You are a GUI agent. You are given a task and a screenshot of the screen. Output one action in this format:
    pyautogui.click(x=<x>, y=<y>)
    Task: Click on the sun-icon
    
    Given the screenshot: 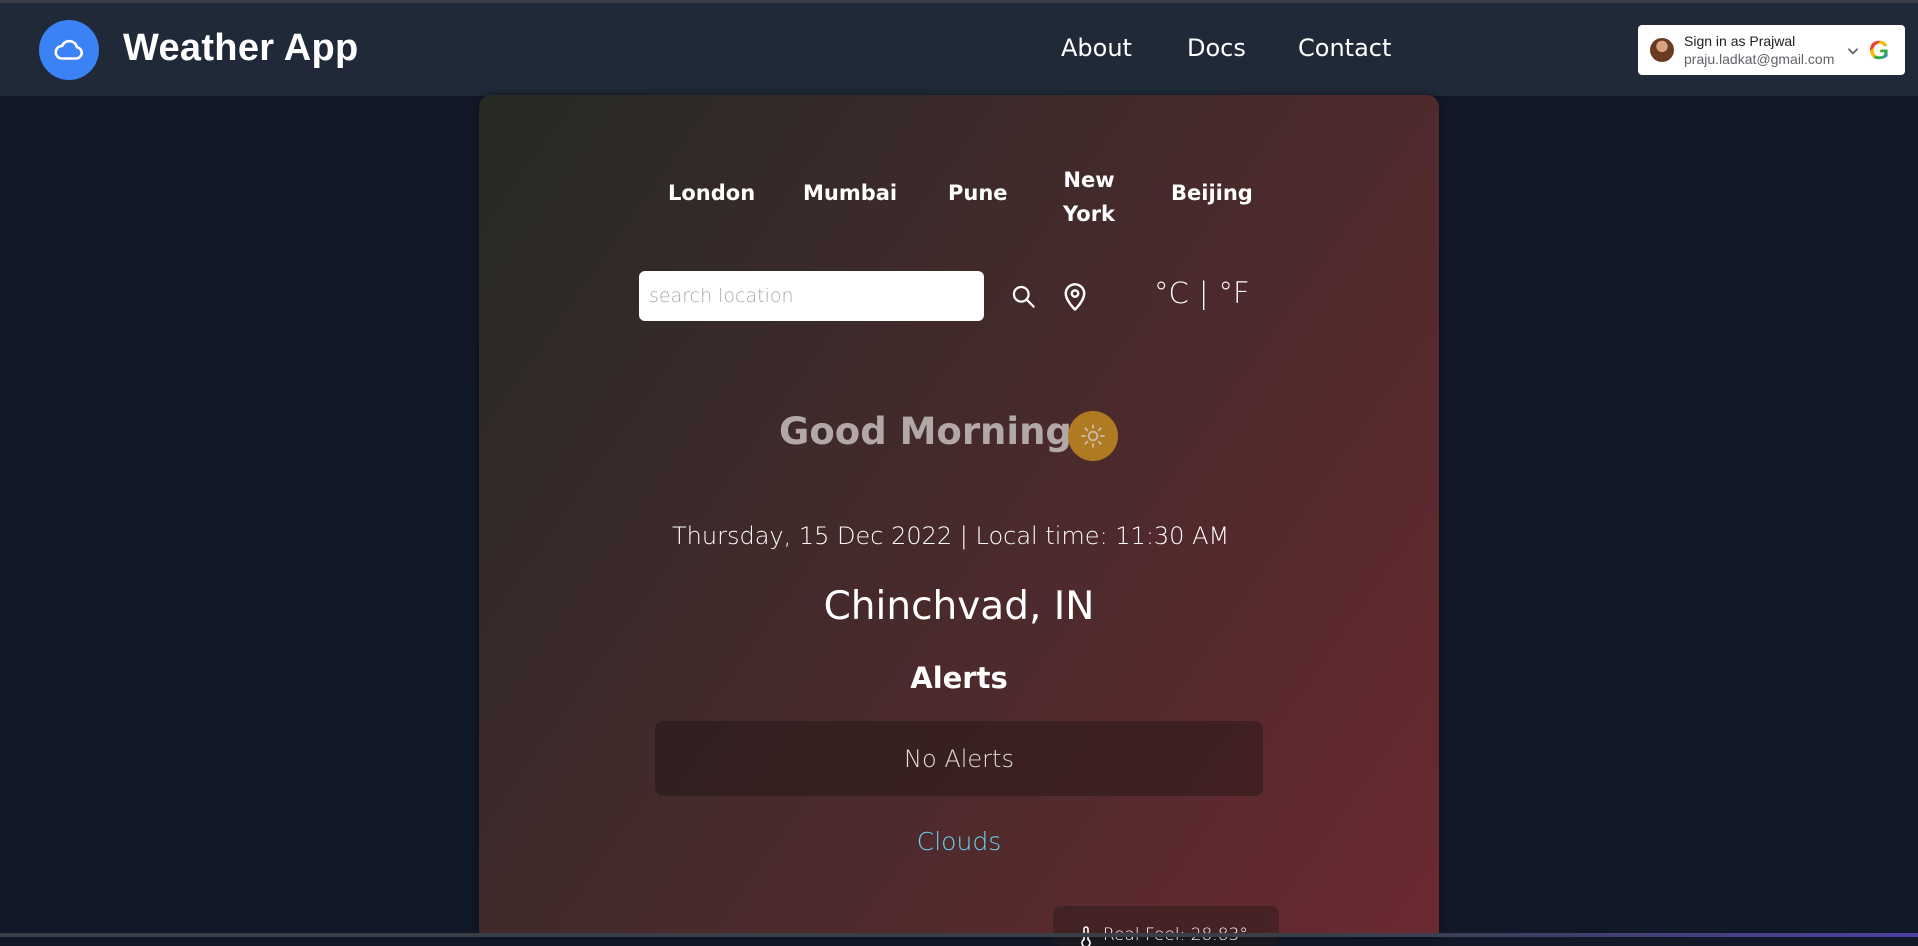 What is the action you would take?
    pyautogui.click(x=1093, y=436)
    